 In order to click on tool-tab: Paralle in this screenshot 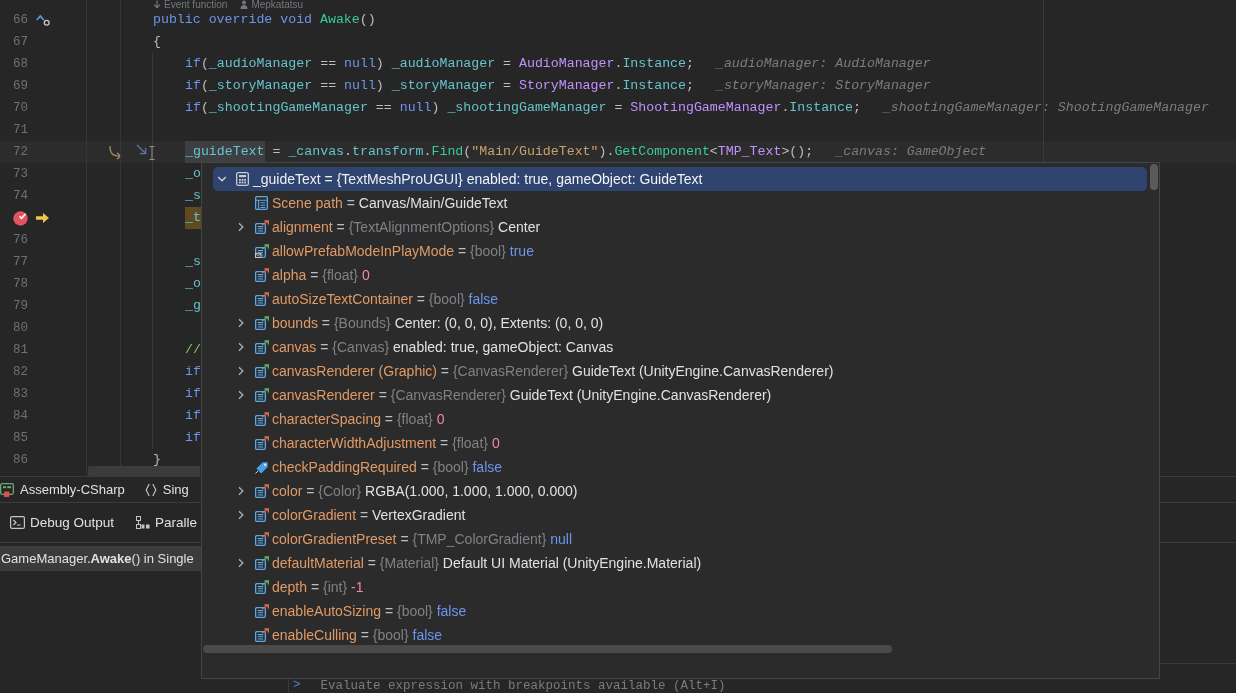, I will do `click(167, 522)`.